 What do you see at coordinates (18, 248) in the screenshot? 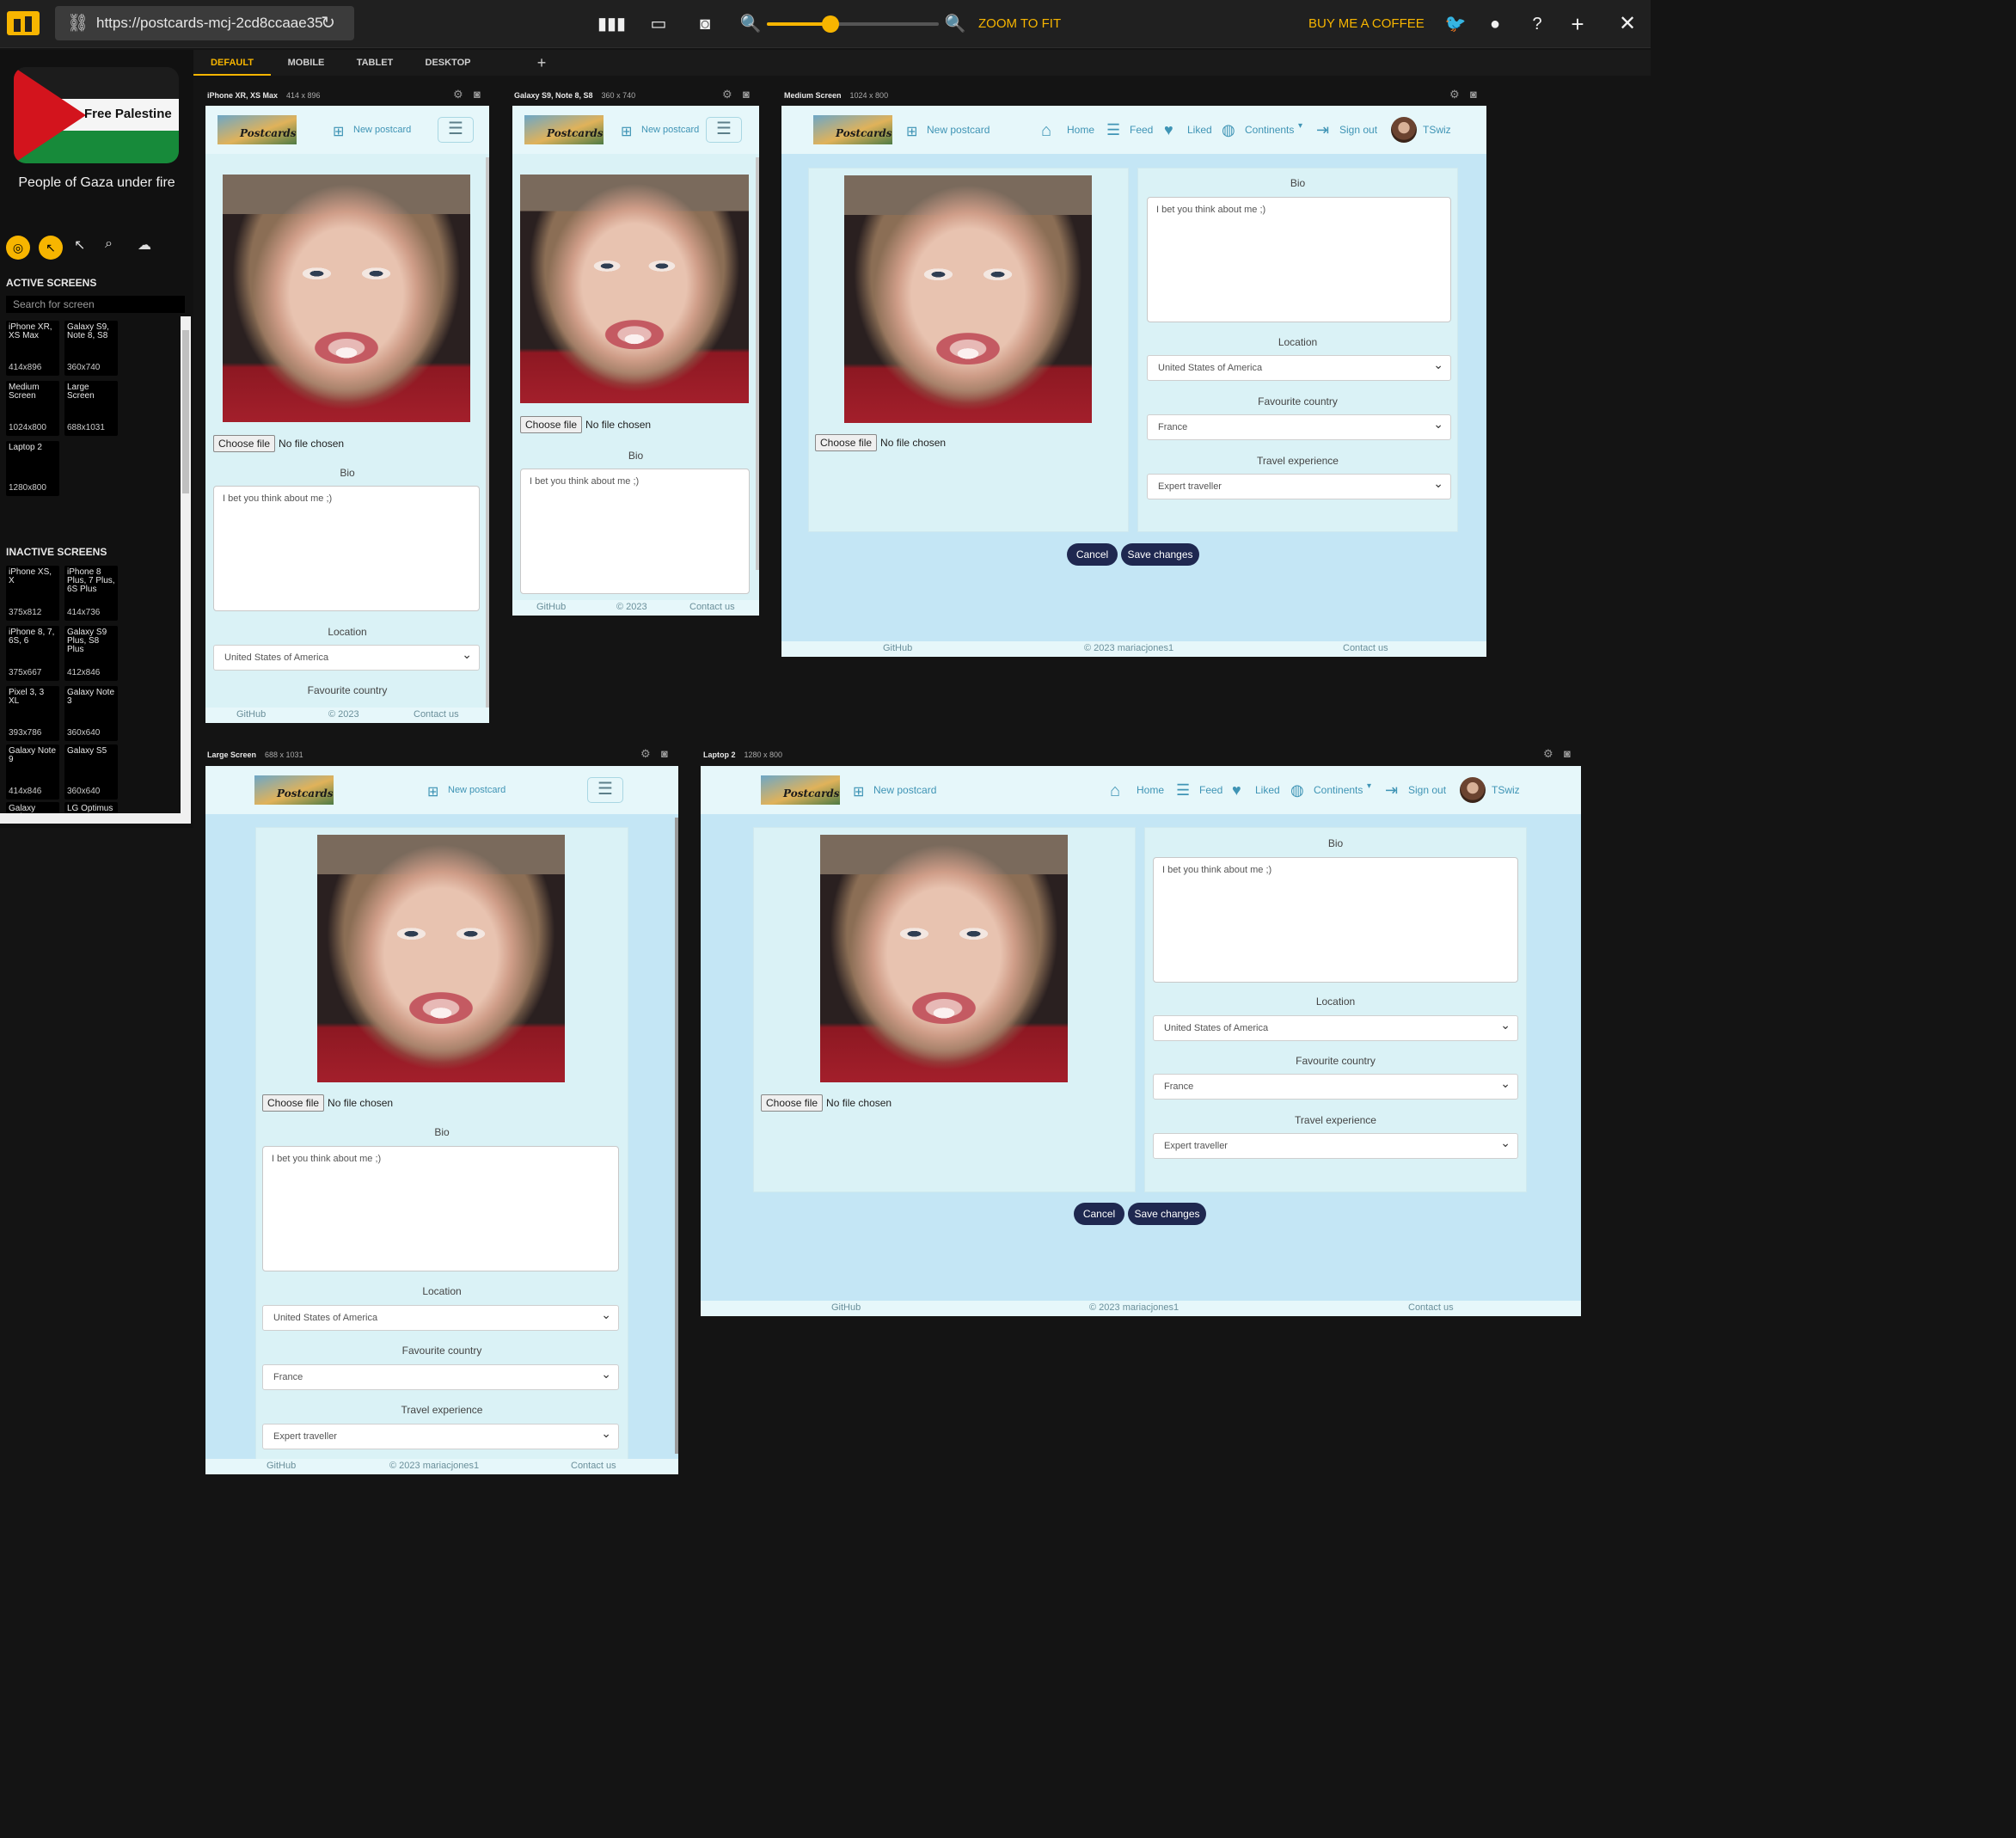
I see `inspect-mode-icon: ◎` at bounding box center [18, 248].